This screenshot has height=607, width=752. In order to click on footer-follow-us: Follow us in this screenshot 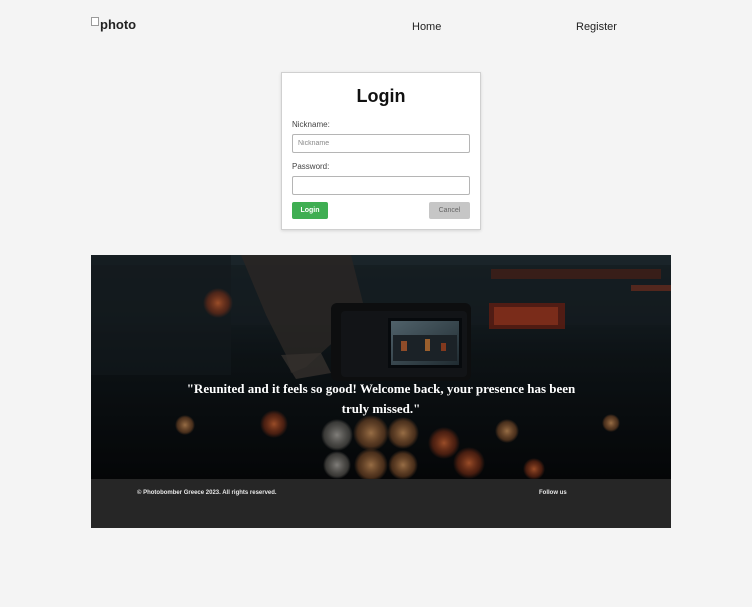, I will do `click(553, 493)`.